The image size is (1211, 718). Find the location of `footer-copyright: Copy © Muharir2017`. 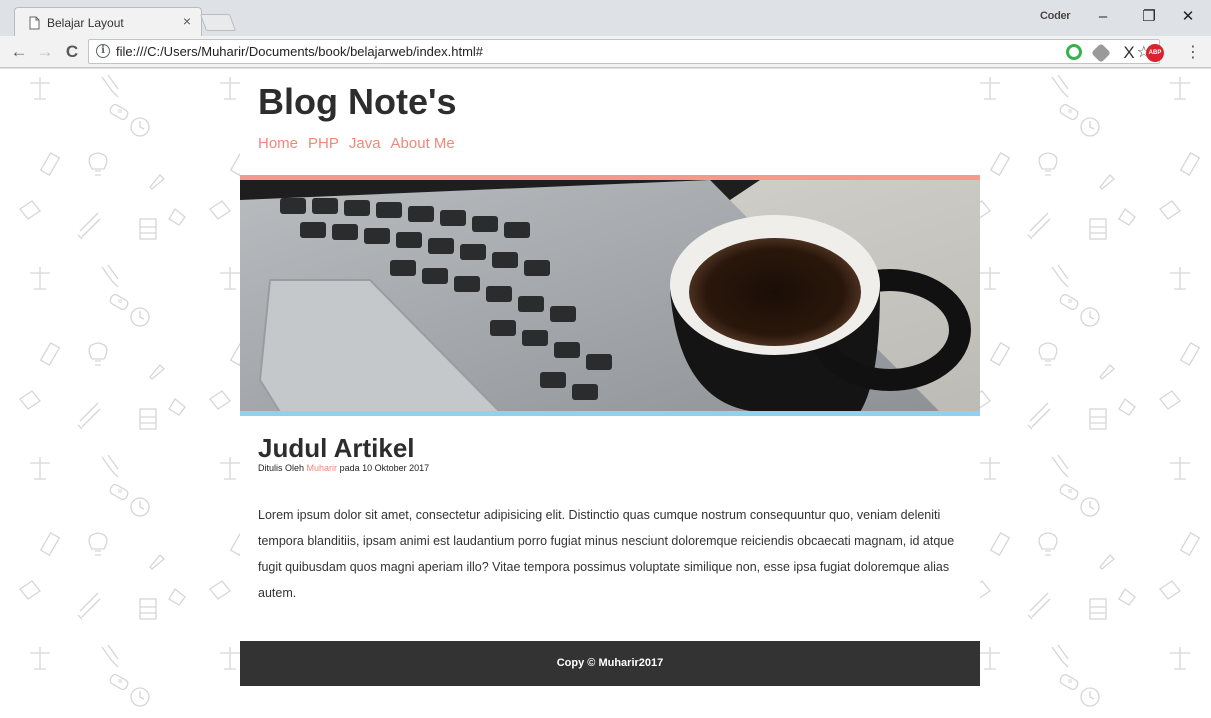

footer-copyright: Copy © Muharir2017 is located at coordinates (610, 663).